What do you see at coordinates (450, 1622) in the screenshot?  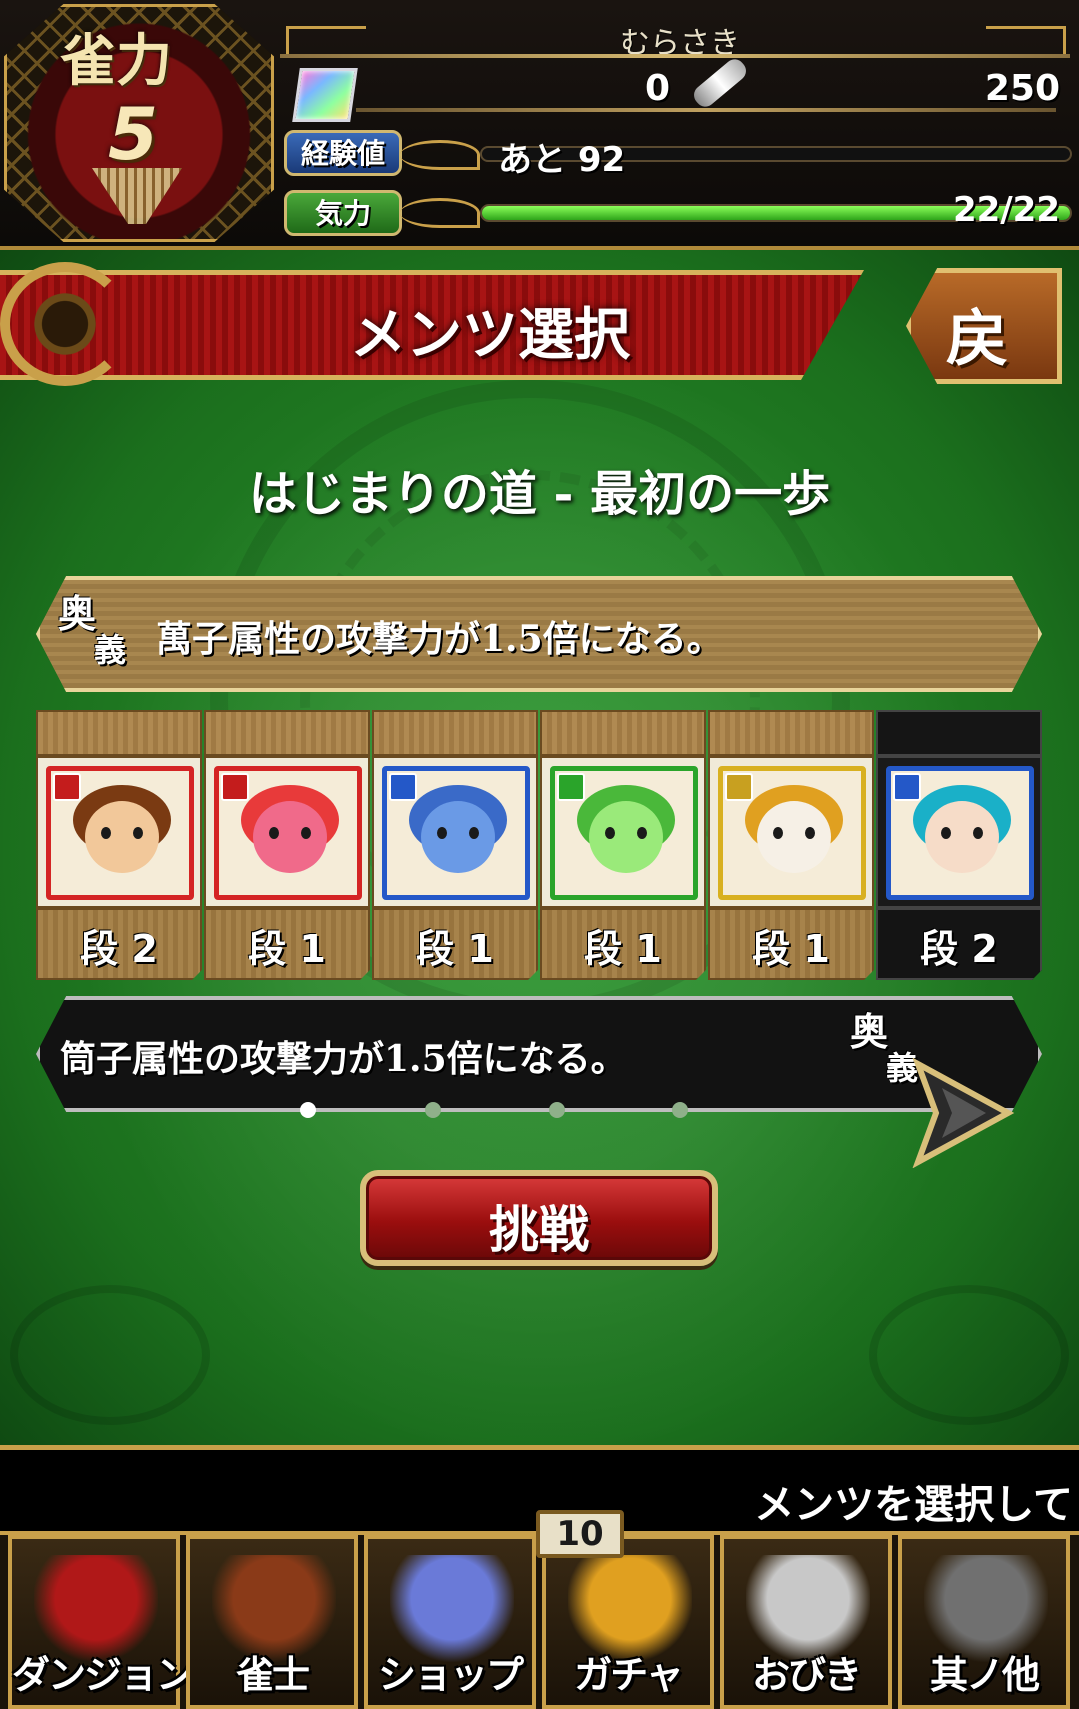 I see `nav-item: ショップ` at bounding box center [450, 1622].